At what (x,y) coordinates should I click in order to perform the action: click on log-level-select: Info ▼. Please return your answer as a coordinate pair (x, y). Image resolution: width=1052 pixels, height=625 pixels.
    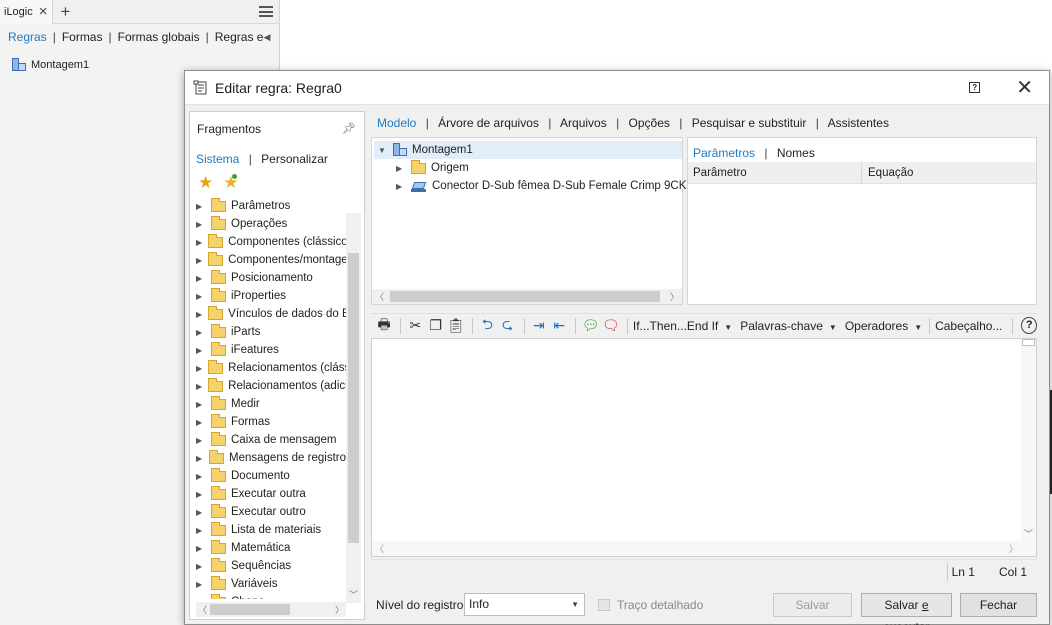
    Looking at the image, I should click on (524, 604).